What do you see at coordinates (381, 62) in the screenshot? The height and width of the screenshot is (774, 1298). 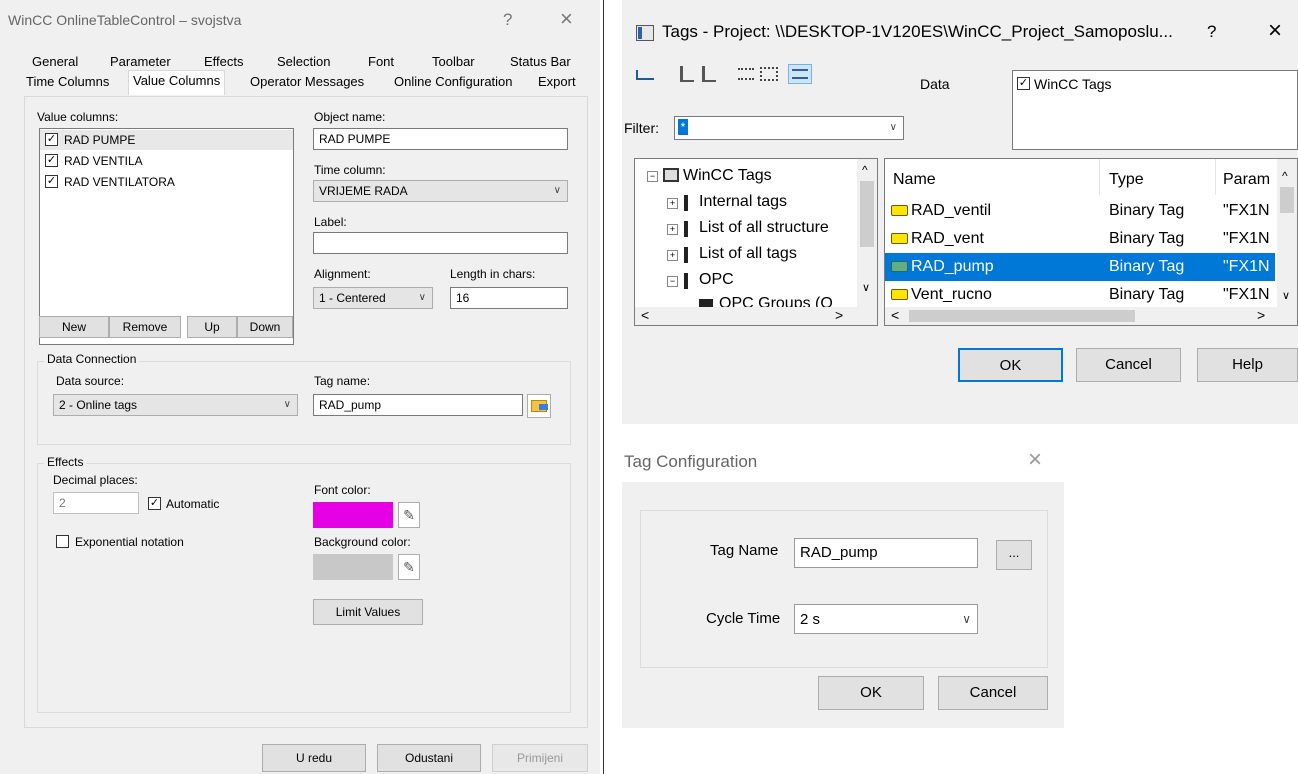 I see `tab-font: Font` at bounding box center [381, 62].